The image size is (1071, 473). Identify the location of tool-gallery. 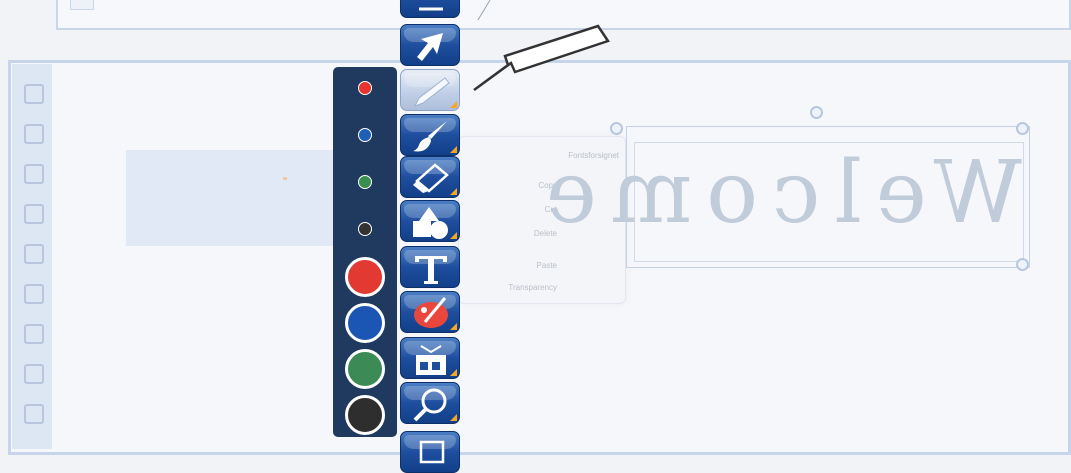
(430, 358).